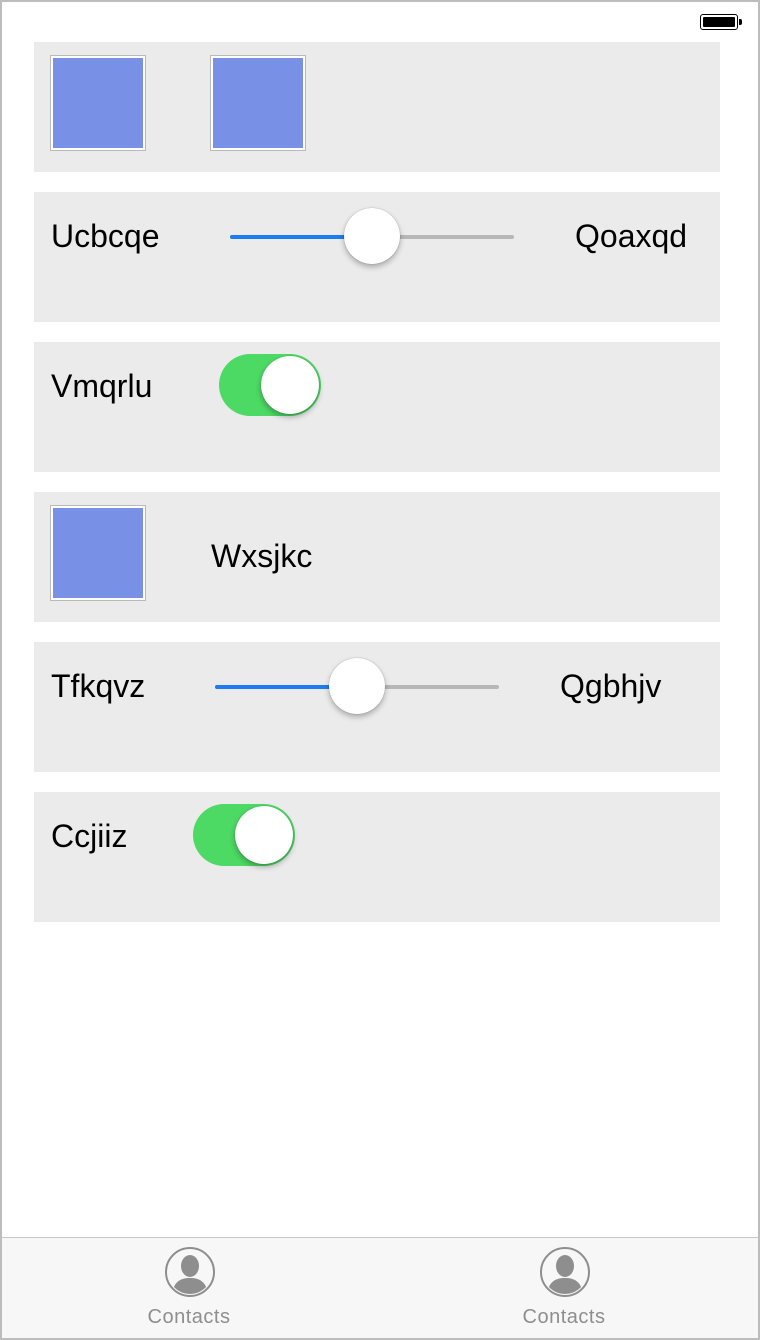  What do you see at coordinates (377, 857) in the screenshot?
I see `switch-row: Ccjiiz` at bounding box center [377, 857].